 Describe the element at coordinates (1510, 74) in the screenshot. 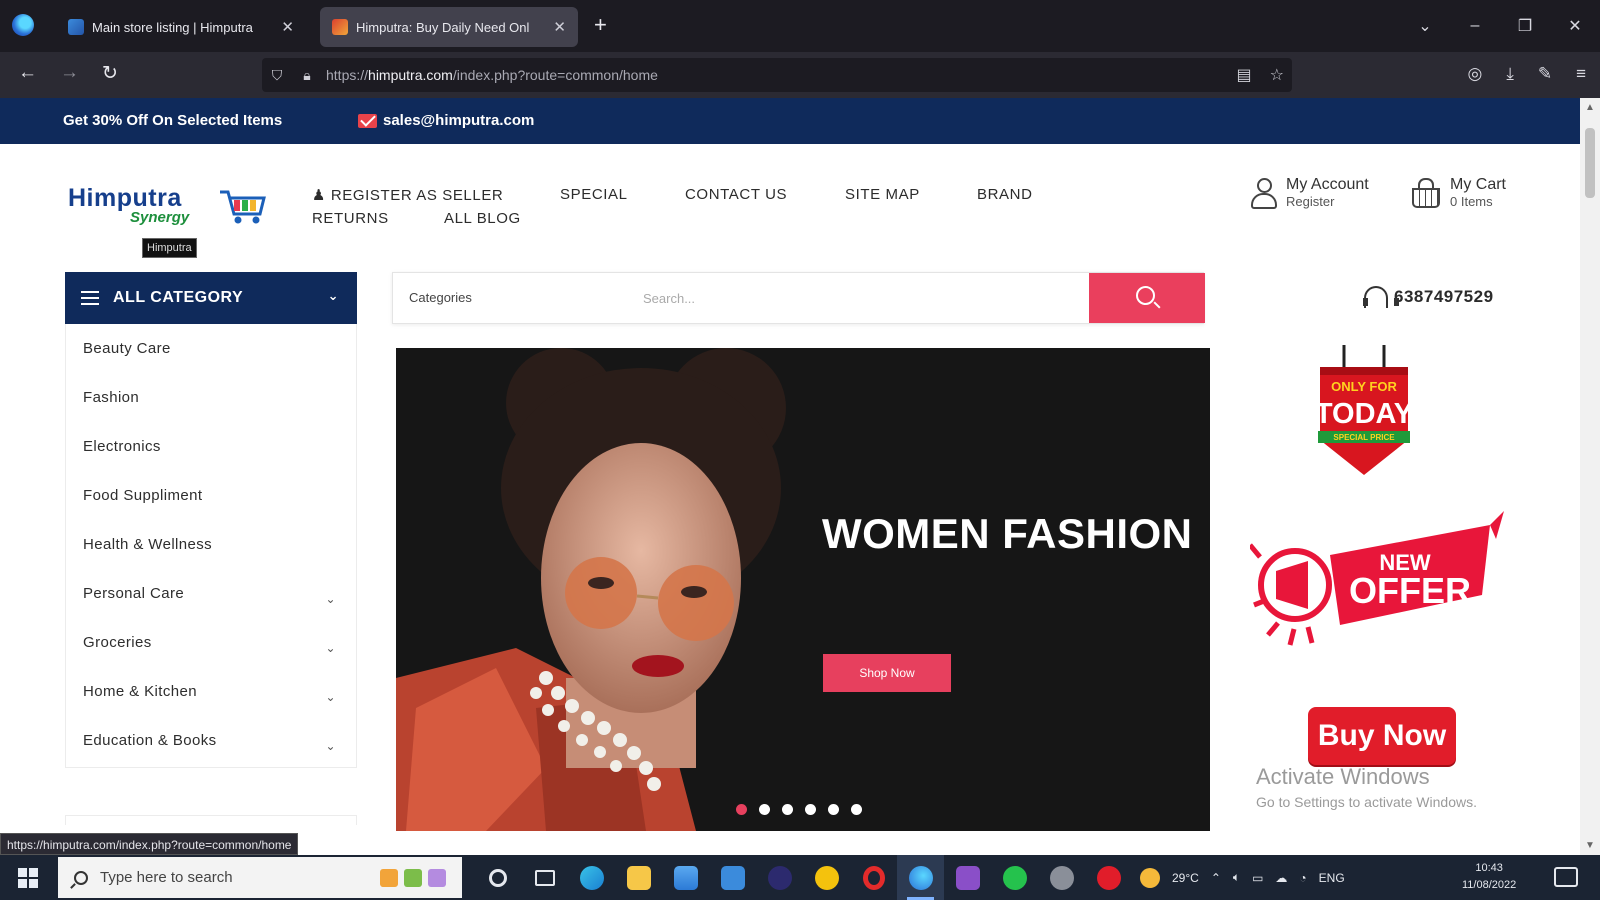

I see `downloads-icon: ⤓` at that location.